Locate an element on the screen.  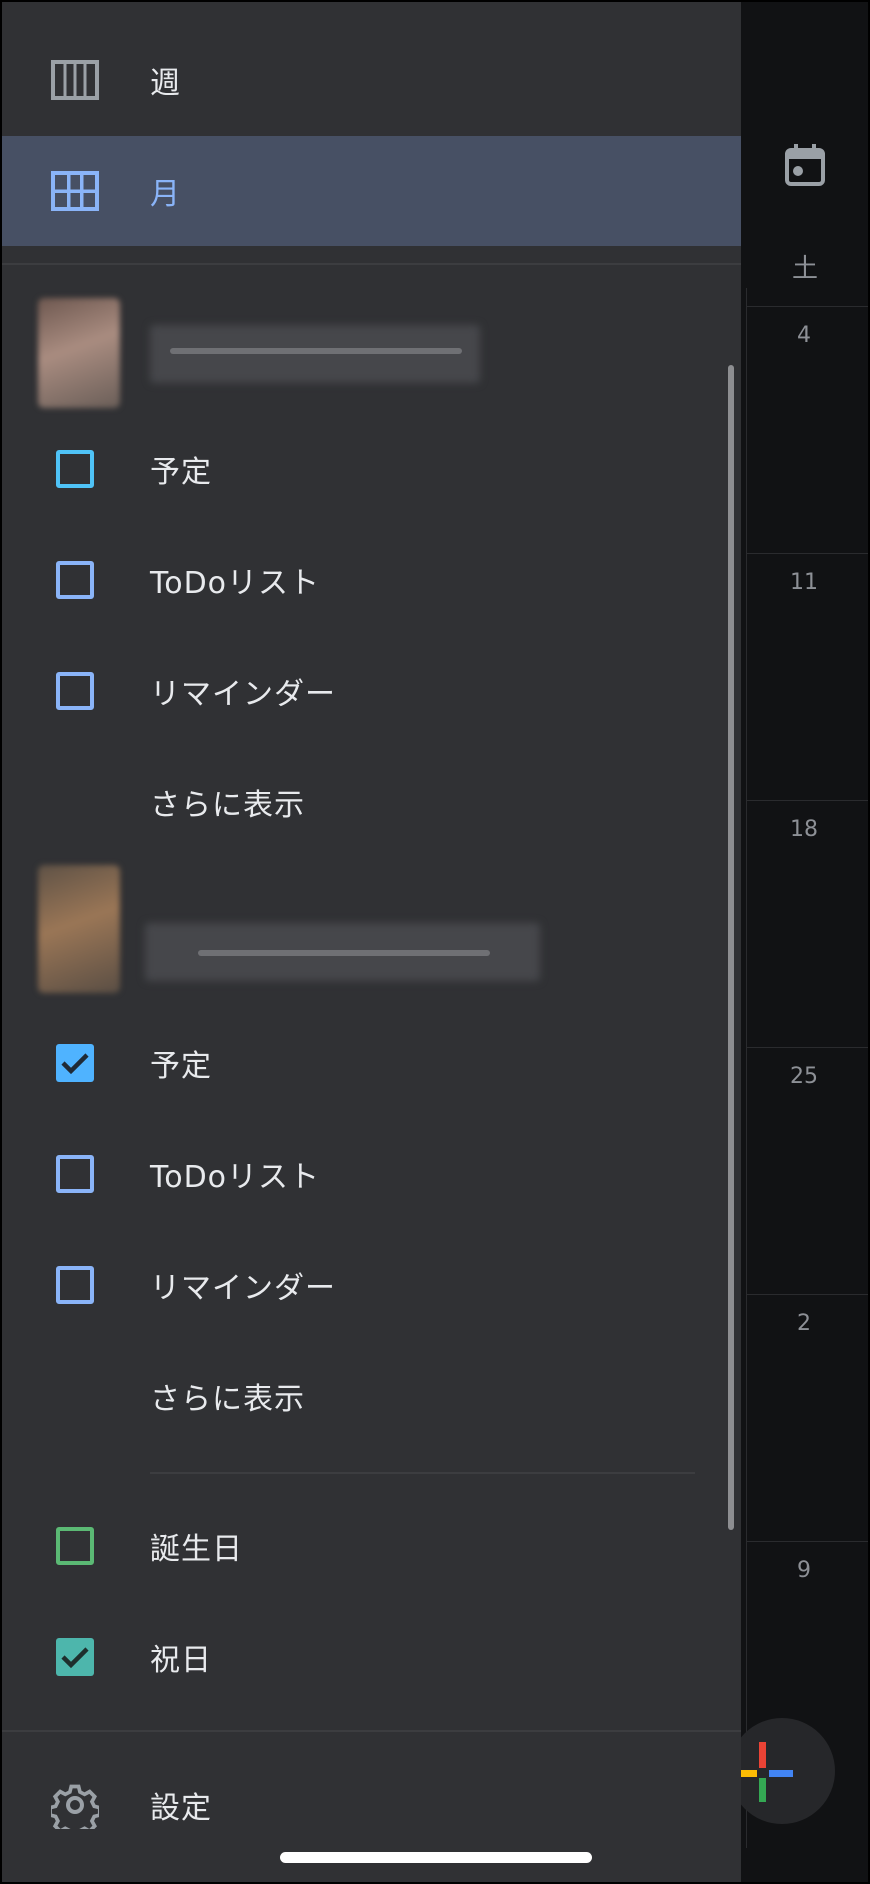
month-view-icon is located at coordinates (75, 191).